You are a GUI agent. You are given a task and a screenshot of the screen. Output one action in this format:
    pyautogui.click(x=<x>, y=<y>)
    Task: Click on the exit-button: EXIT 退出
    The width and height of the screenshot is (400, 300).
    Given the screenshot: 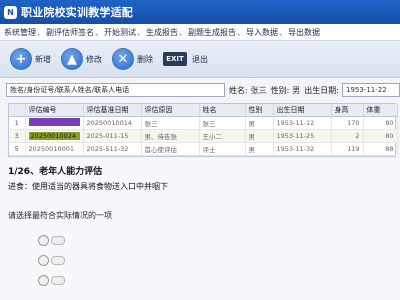 What is the action you would take?
    pyautogui.click(x=185, y=59)
    